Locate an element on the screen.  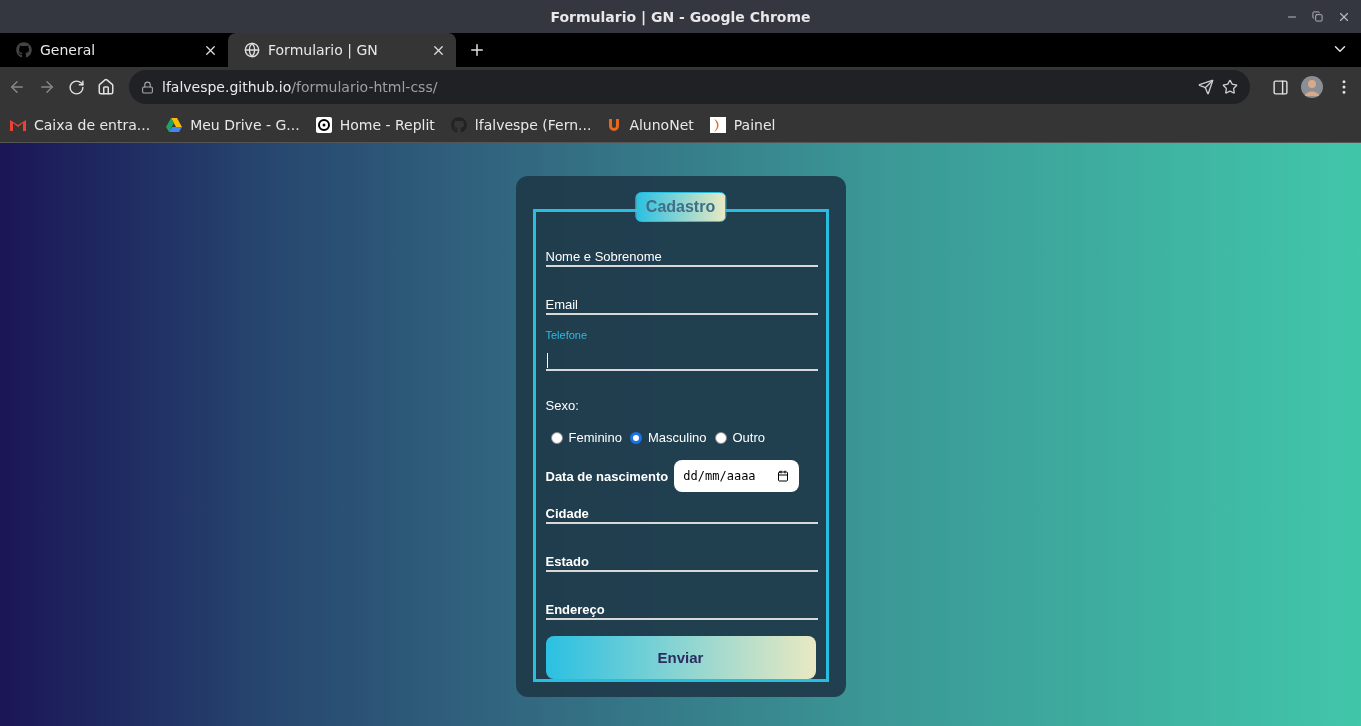
submit-button: Enviar is located at coordinates (680, 657).